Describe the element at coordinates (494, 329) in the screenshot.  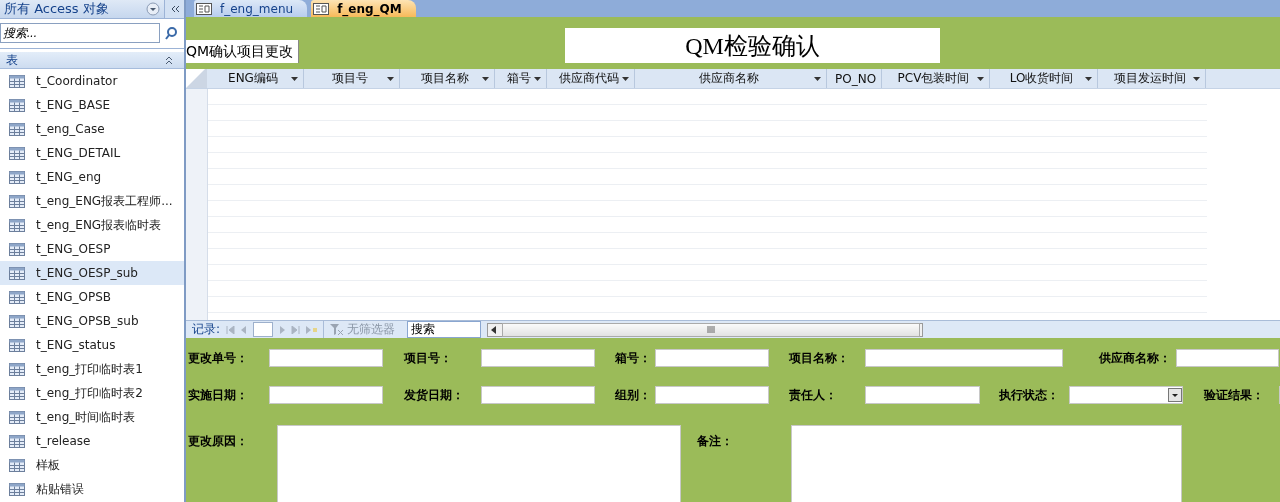
I see `scroll-left-icon` at that location.